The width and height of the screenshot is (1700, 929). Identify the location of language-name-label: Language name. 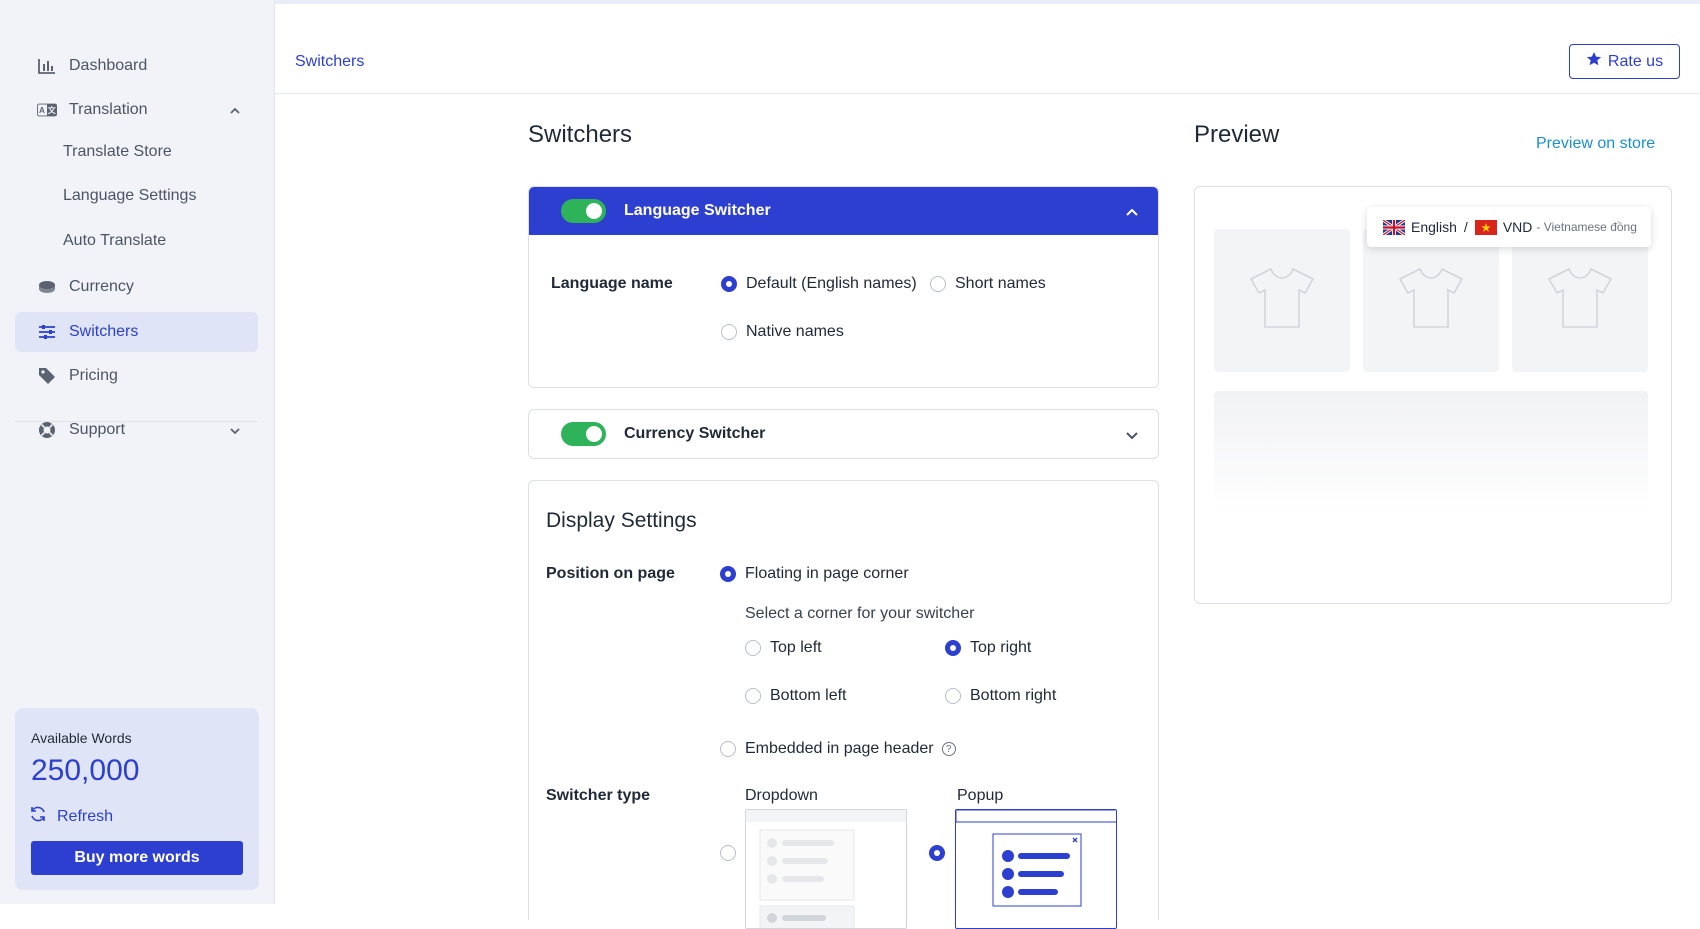
(612, 283).